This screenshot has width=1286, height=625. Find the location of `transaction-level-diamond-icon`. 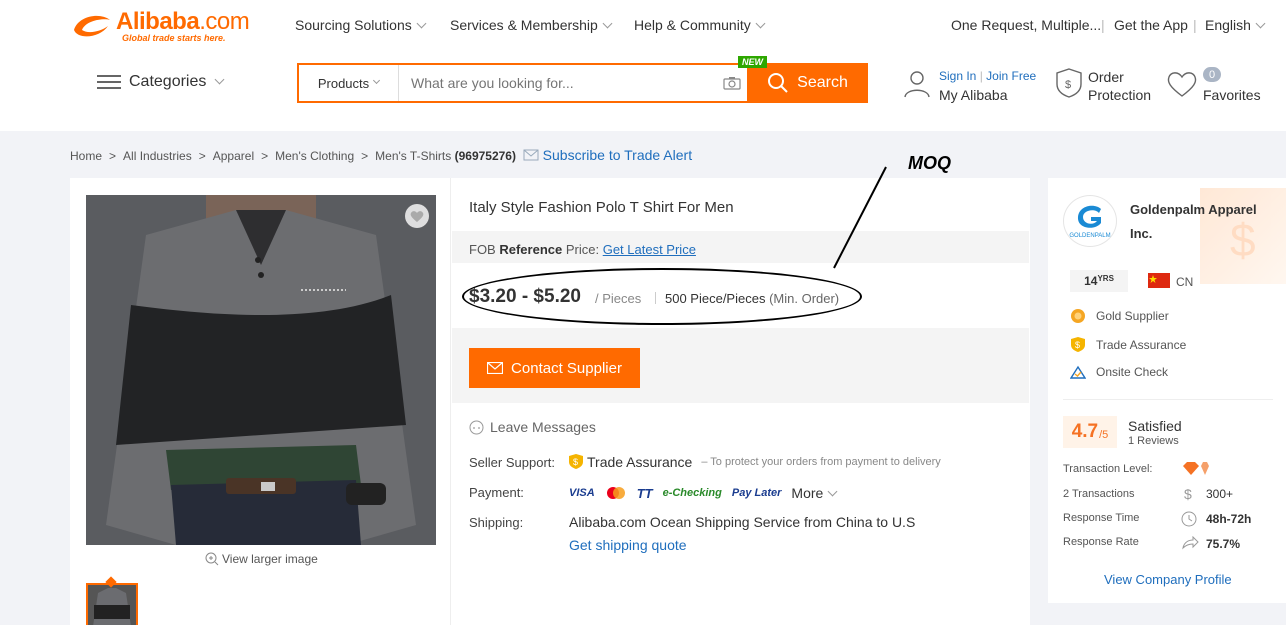

transaction-level-diamond-icon is located at coordinates (1196, 468).